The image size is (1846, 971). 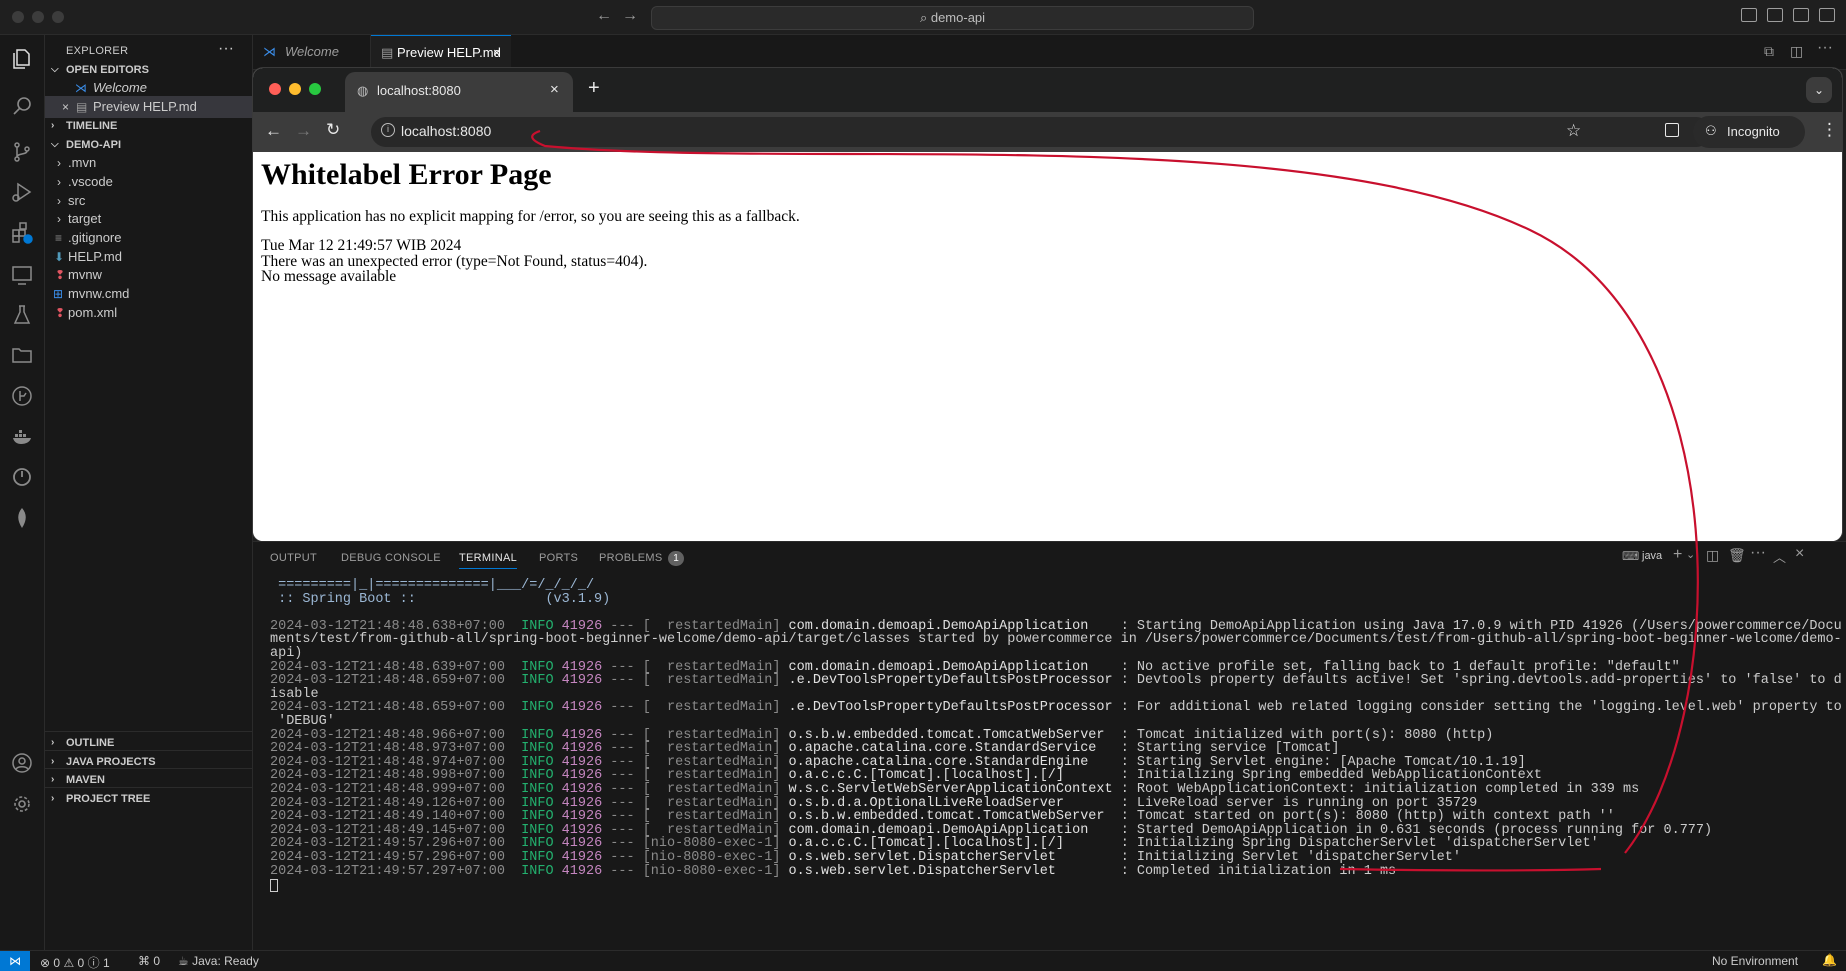 What do you see at coordinates (1827, 15) in the screenshot?
I see `customize-layout-icon` at bounding box center [1827, 15].